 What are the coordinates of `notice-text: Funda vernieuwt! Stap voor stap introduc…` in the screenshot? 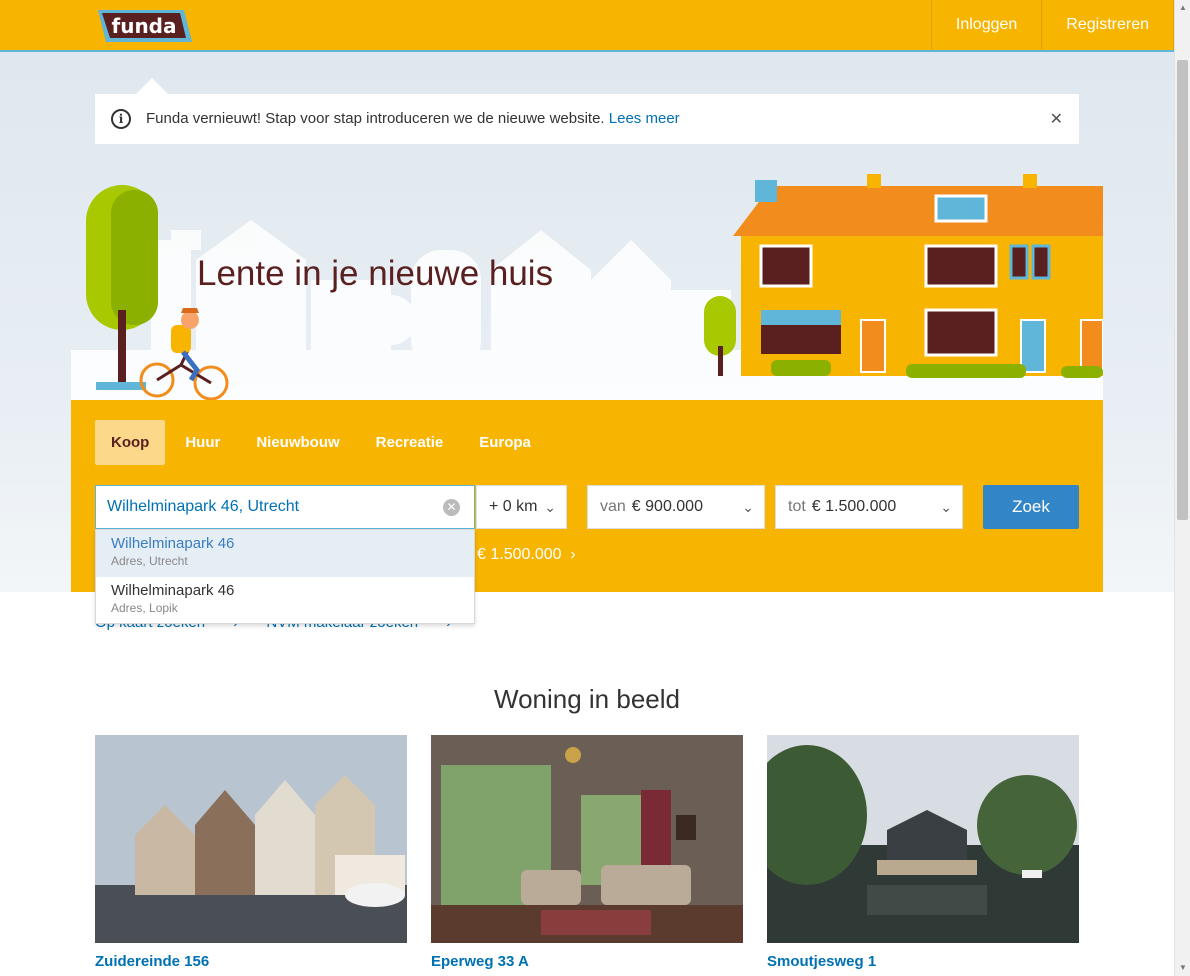 It's located at (413, 118).